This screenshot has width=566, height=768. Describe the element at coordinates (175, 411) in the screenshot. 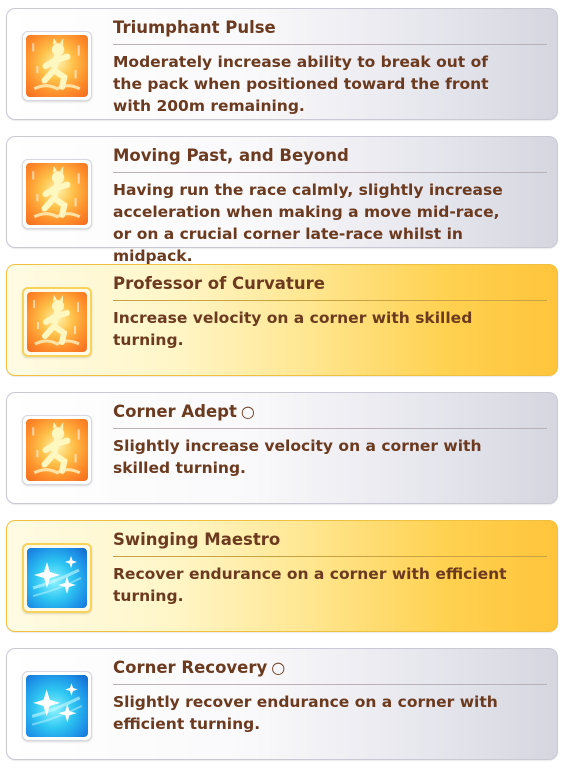

I see `skill-title-text: Corner Adept` at that location.